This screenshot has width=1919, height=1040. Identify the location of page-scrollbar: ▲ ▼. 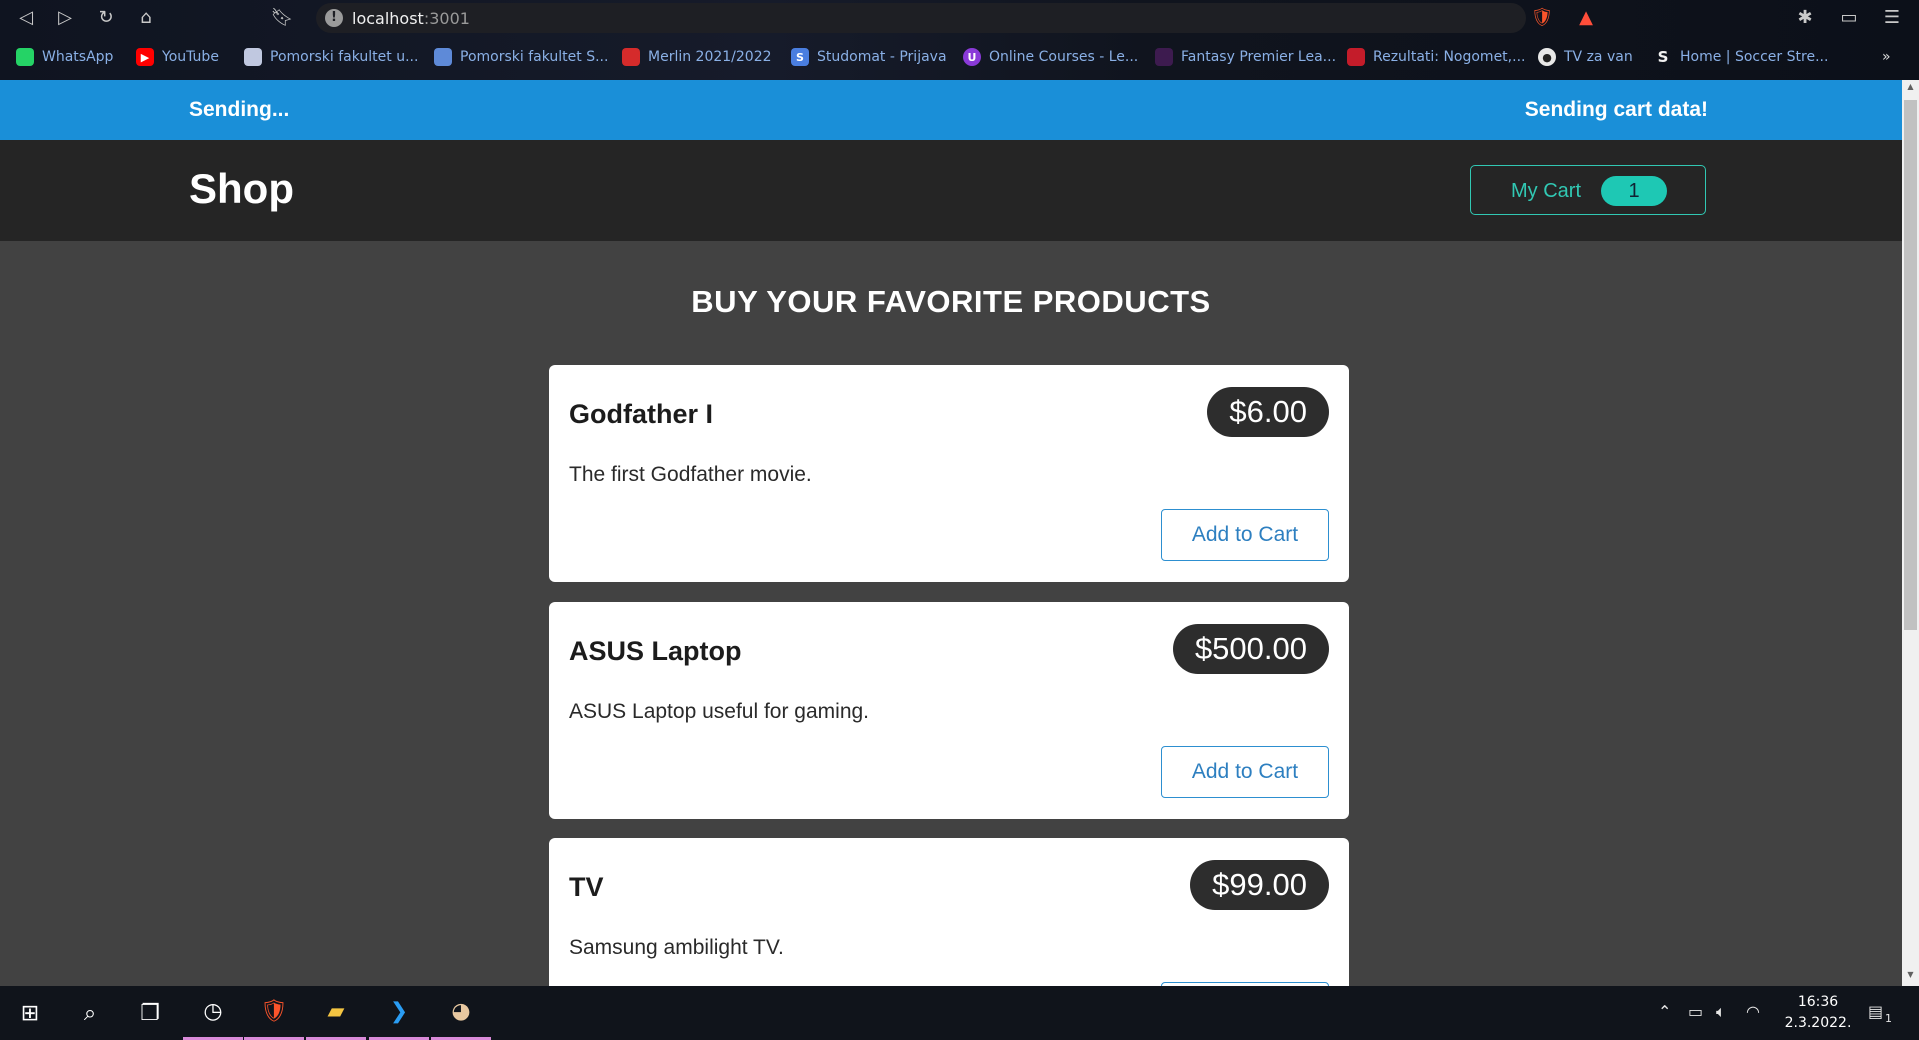
(1910, 533).